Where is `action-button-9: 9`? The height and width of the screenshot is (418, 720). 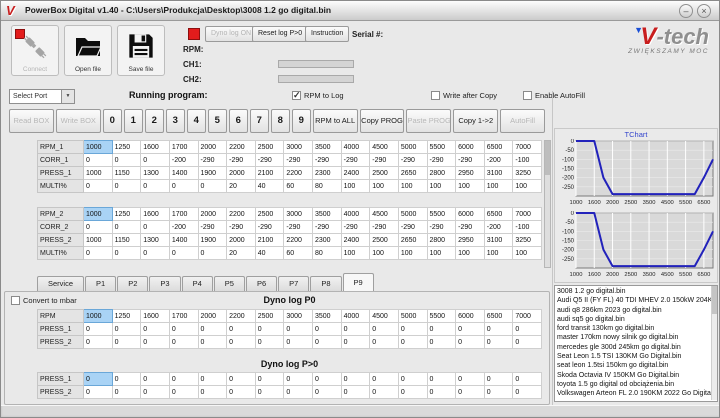
action-button-9: 9 is located at coordinates (301, 121).